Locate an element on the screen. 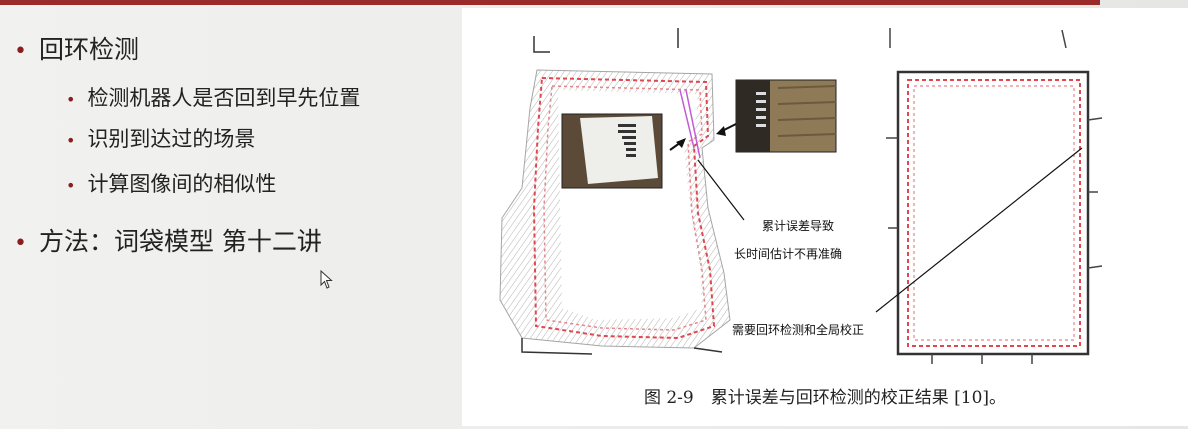 The width and height of the screenshot is (1188, 429). annotation-drift-line1: 累计误差导致 is located at coordinates (798, 226).